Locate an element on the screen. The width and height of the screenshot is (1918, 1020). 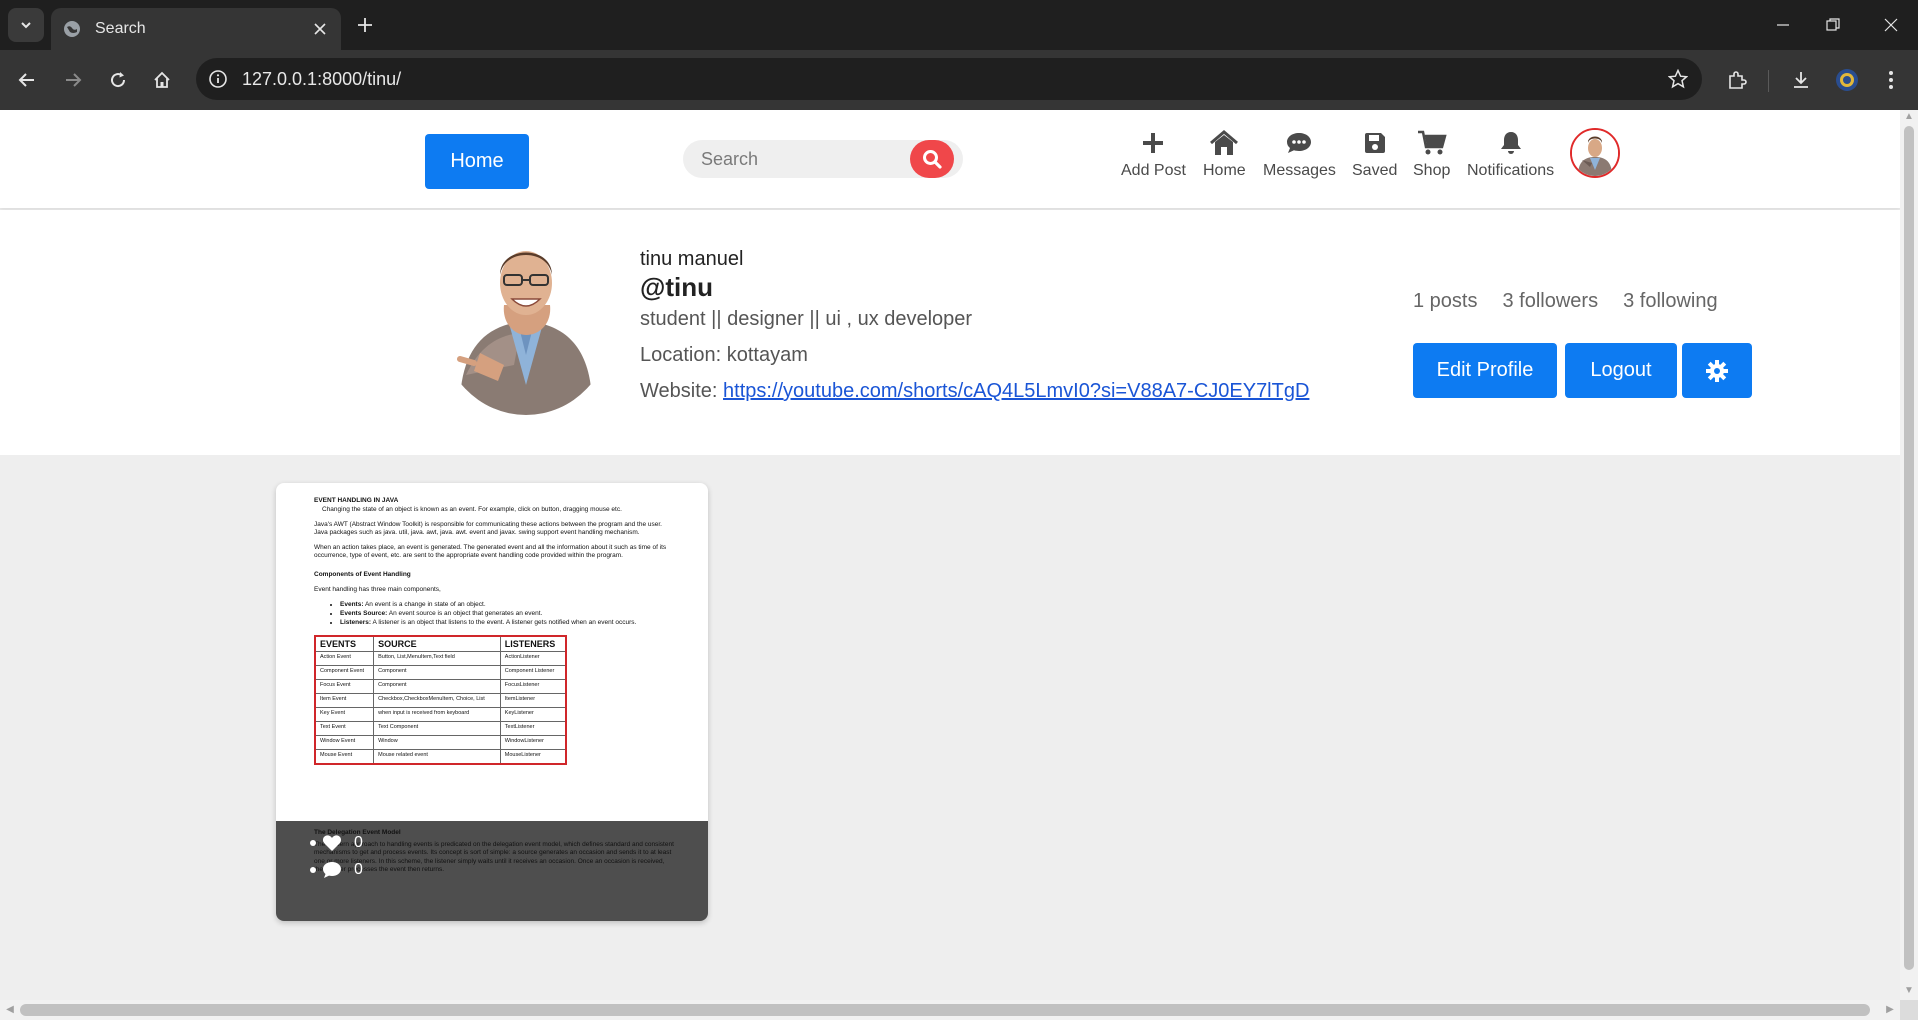
browser-toolbar: 127.0.0.1:8000/tinu/ is located at coordinates (959, 80).